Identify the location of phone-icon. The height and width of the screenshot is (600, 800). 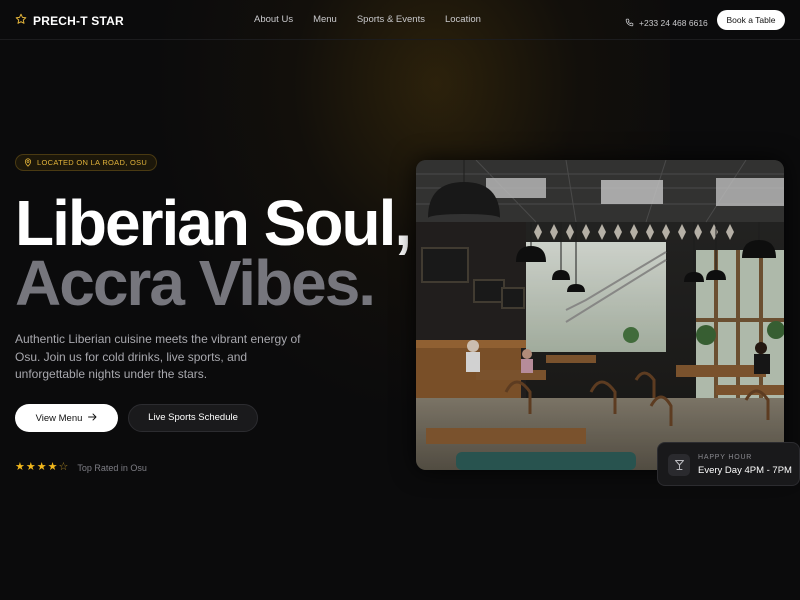
(629, 23).